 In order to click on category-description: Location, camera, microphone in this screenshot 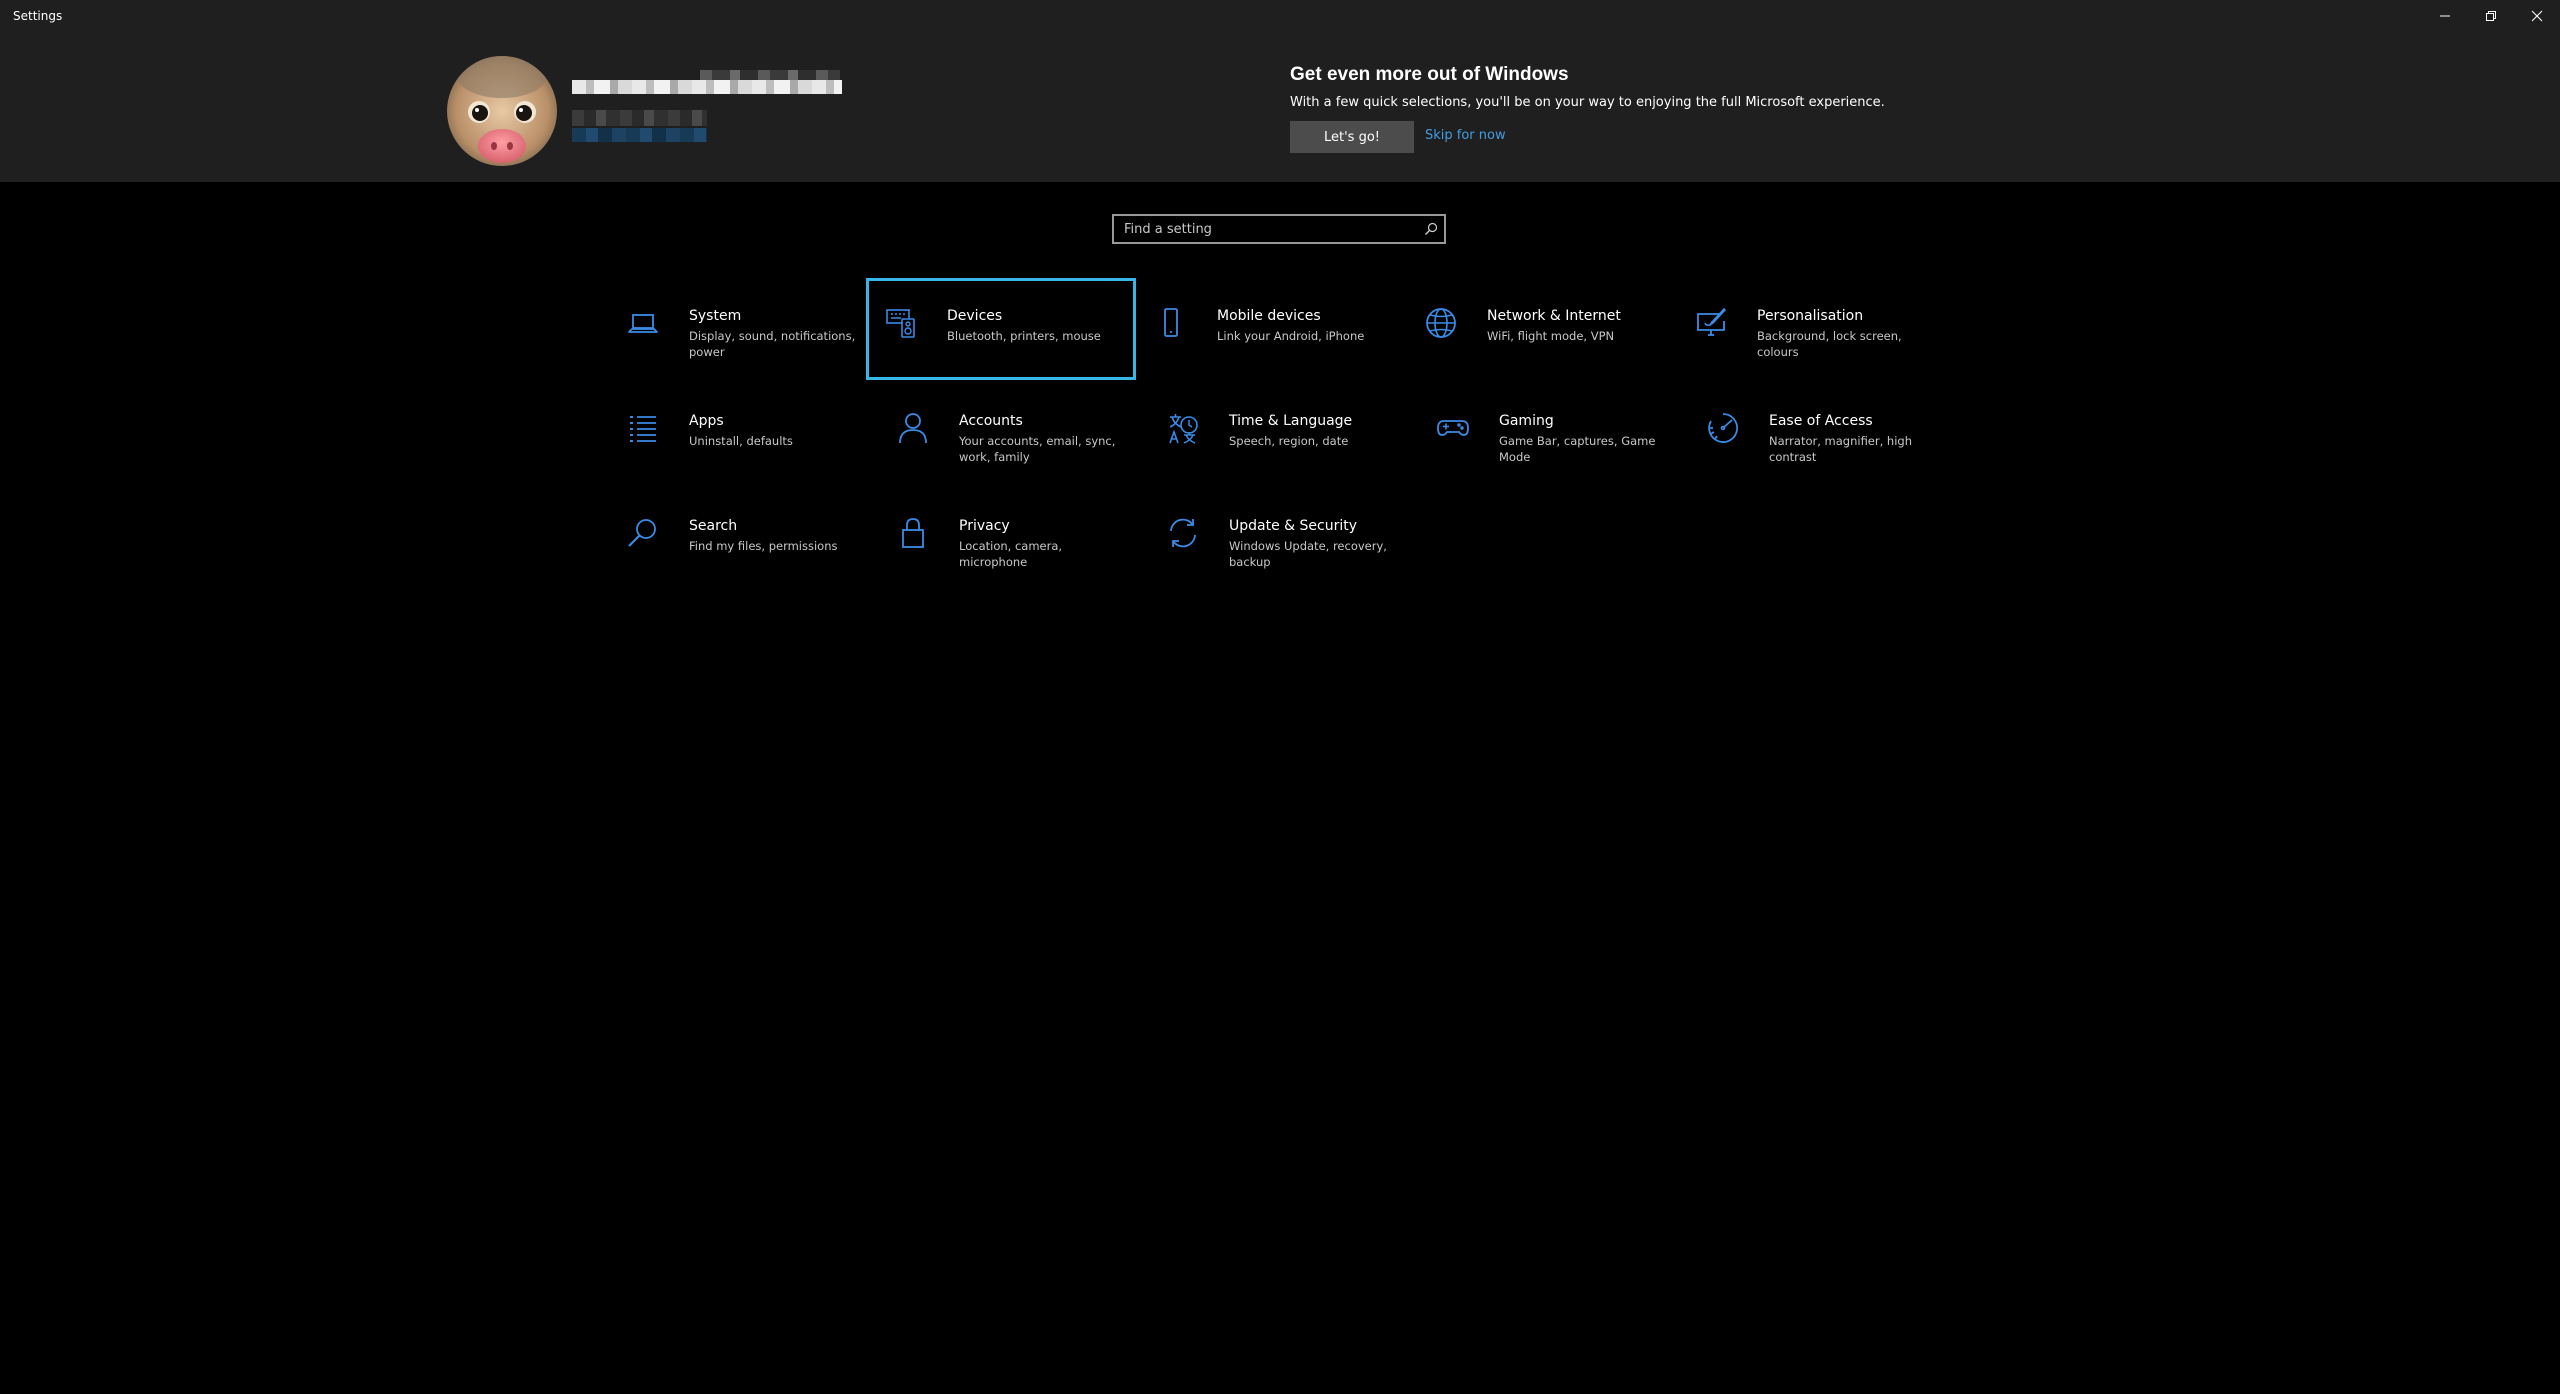, I will do `click(1011, 554)`.